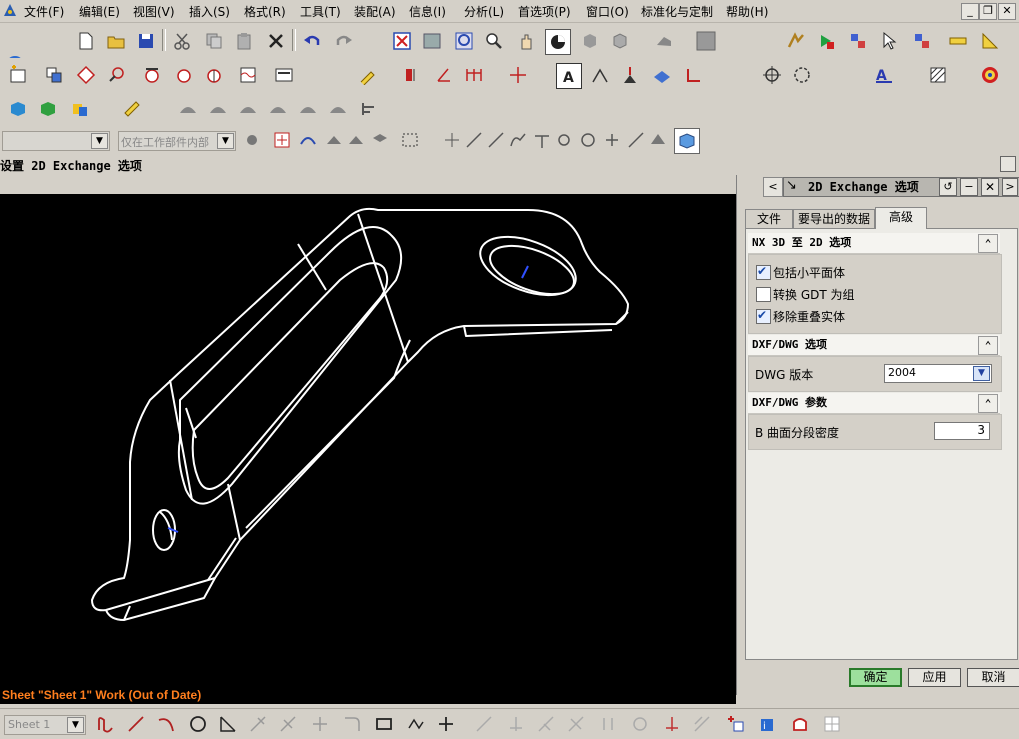  Describe the element at coordinates (526, 41) in the screenshot. I see `pan-icon` at that location.